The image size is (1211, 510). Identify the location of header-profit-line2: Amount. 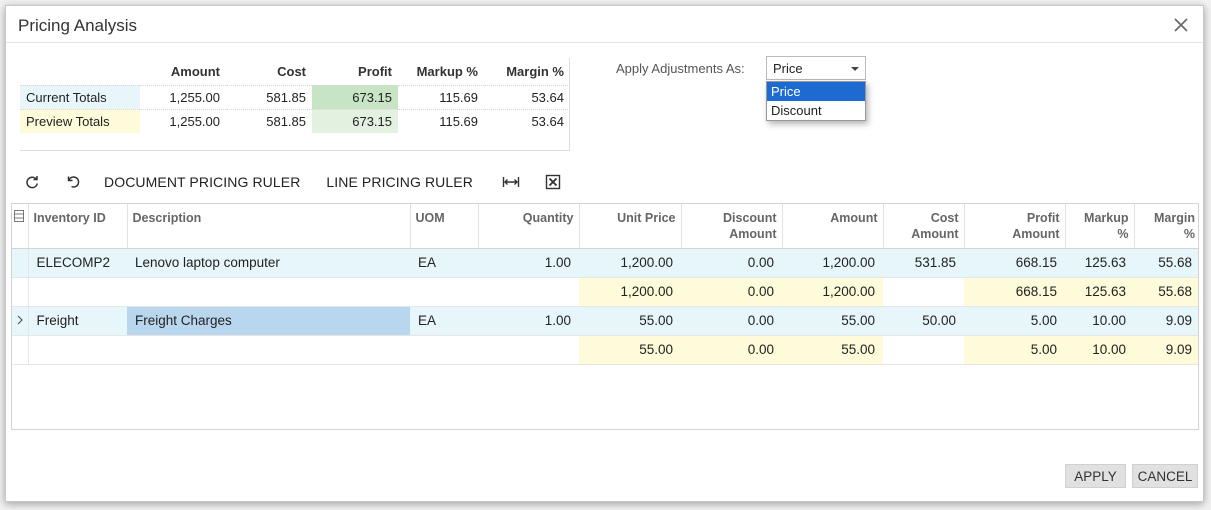
(1036, 234).